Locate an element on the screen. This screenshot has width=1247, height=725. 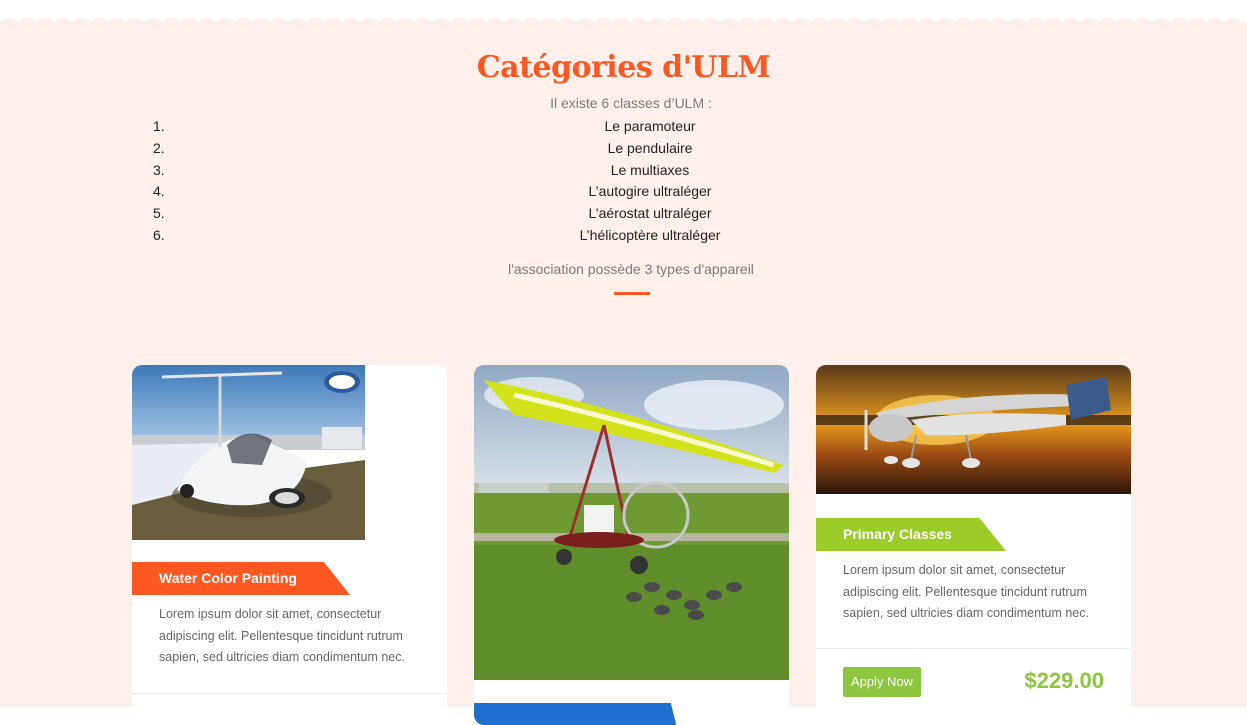
list-item: 2. Le pendulaire is located at coordinates (623, 148).